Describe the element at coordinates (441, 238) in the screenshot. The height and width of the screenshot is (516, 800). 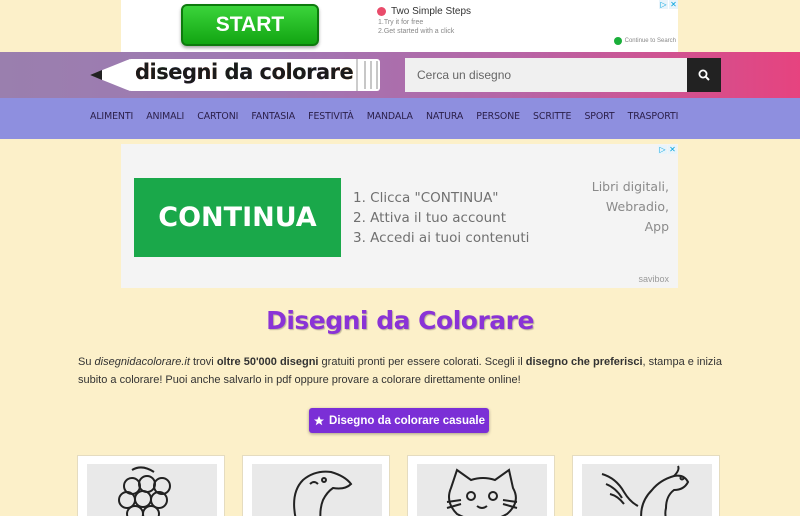
I see `ad-step-3: 3. Accedi ai tuoi contenuti` at that location.